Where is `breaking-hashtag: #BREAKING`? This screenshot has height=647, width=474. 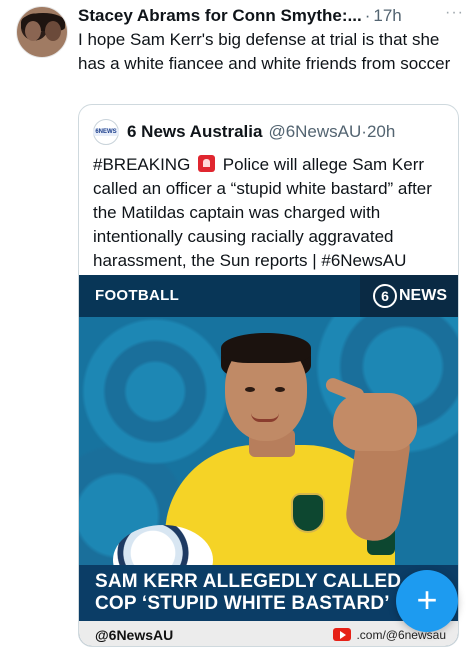
breaking-hashtag: #BREAKING is located at coordinates (141, 164).